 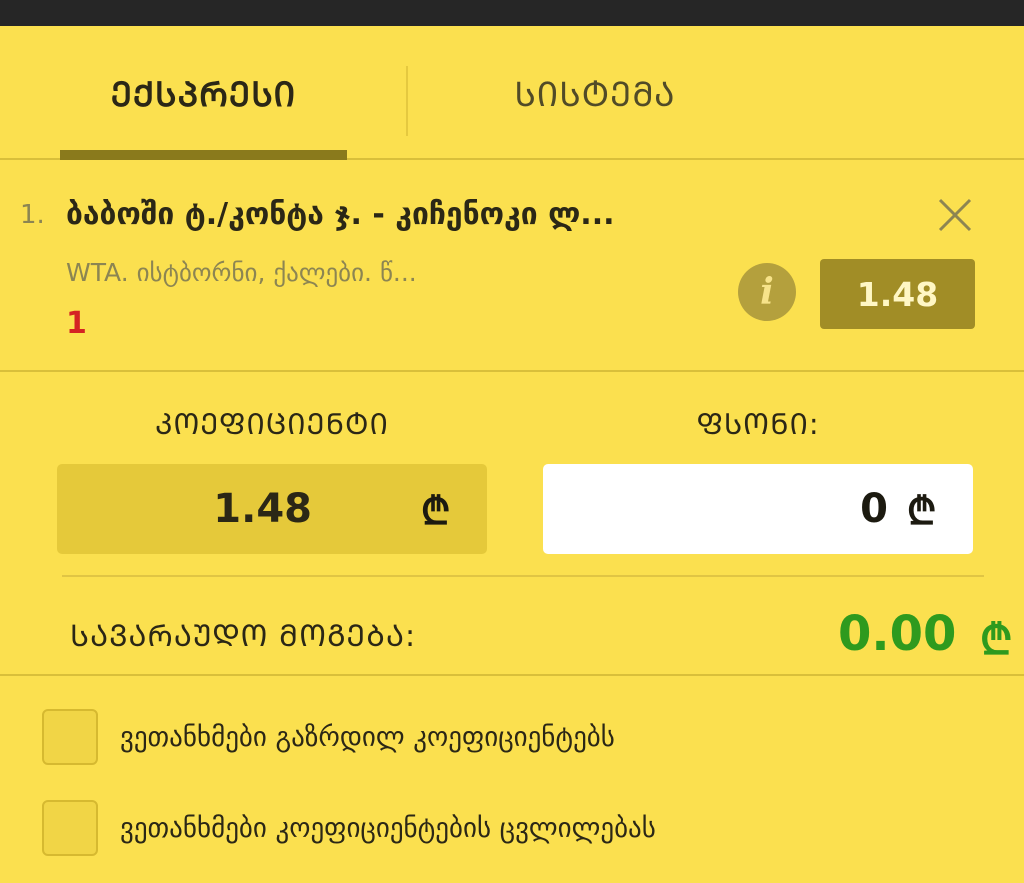 I want to click on potential-win-value: 0.00, so click(x=897, y=634).